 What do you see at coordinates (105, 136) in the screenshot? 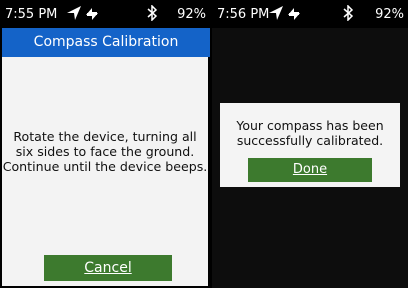
I see `instruction-line: Rotate the device, turning all` at bounding box center [105, 136].